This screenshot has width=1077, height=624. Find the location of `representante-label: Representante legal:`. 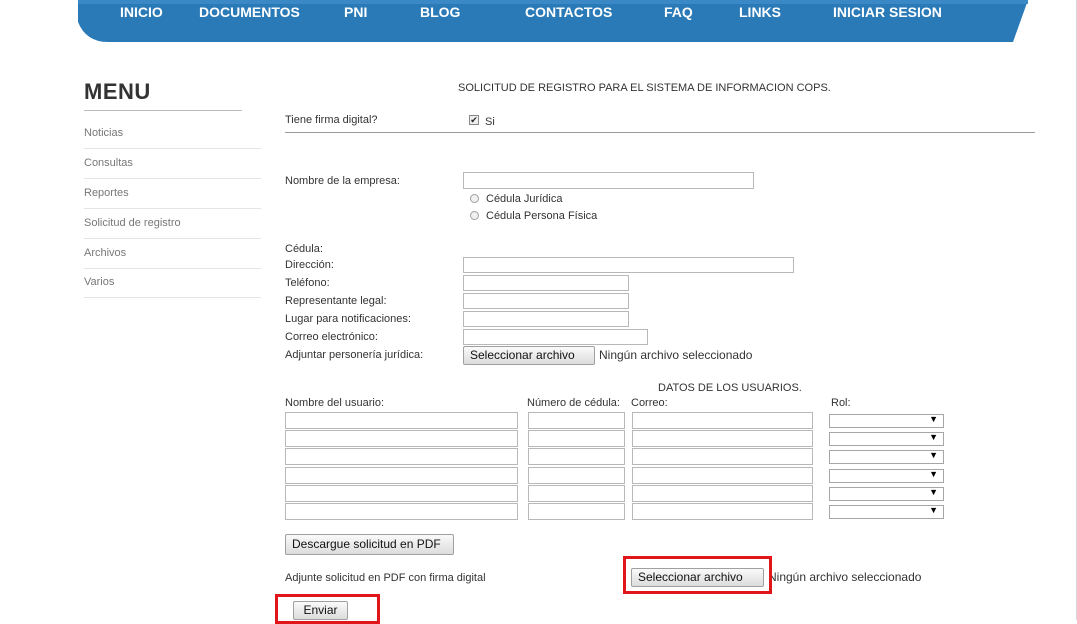

representante-label: Representante legal: is located at coordinates (336, 301).